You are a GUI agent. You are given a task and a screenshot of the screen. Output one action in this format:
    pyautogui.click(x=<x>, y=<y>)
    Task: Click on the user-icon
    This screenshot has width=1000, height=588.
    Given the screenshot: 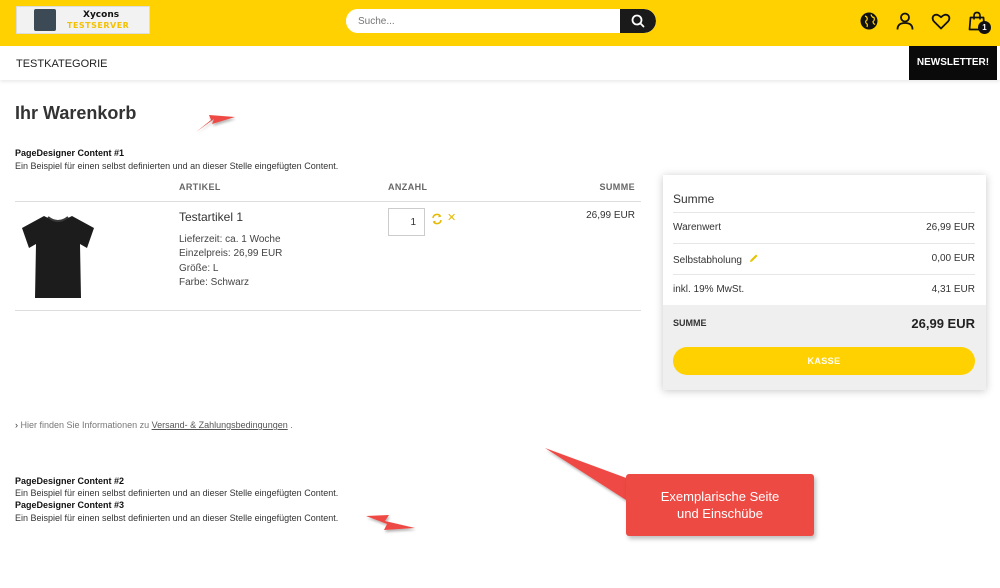 What is the action you would take?
    pyautogui.click(x=905, y=21)
    